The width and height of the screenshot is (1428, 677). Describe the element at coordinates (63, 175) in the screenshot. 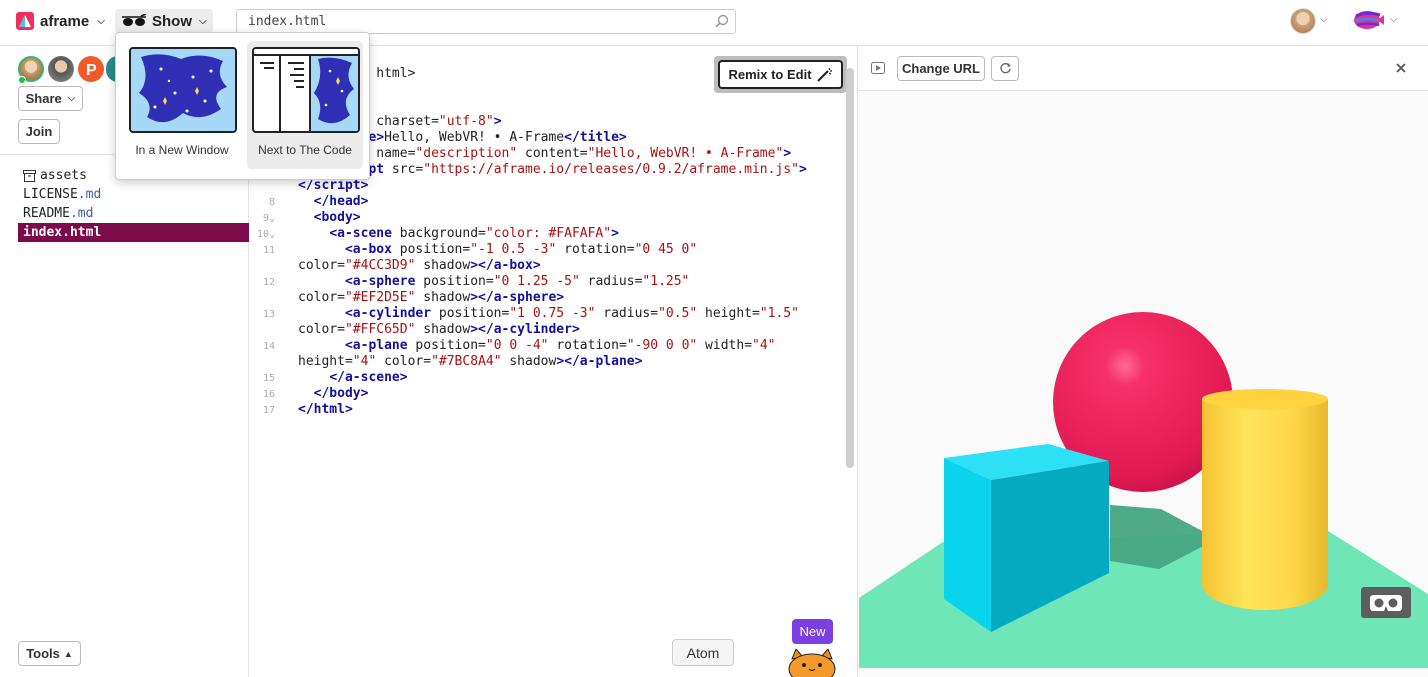

I see `file-name: assets` at that location.